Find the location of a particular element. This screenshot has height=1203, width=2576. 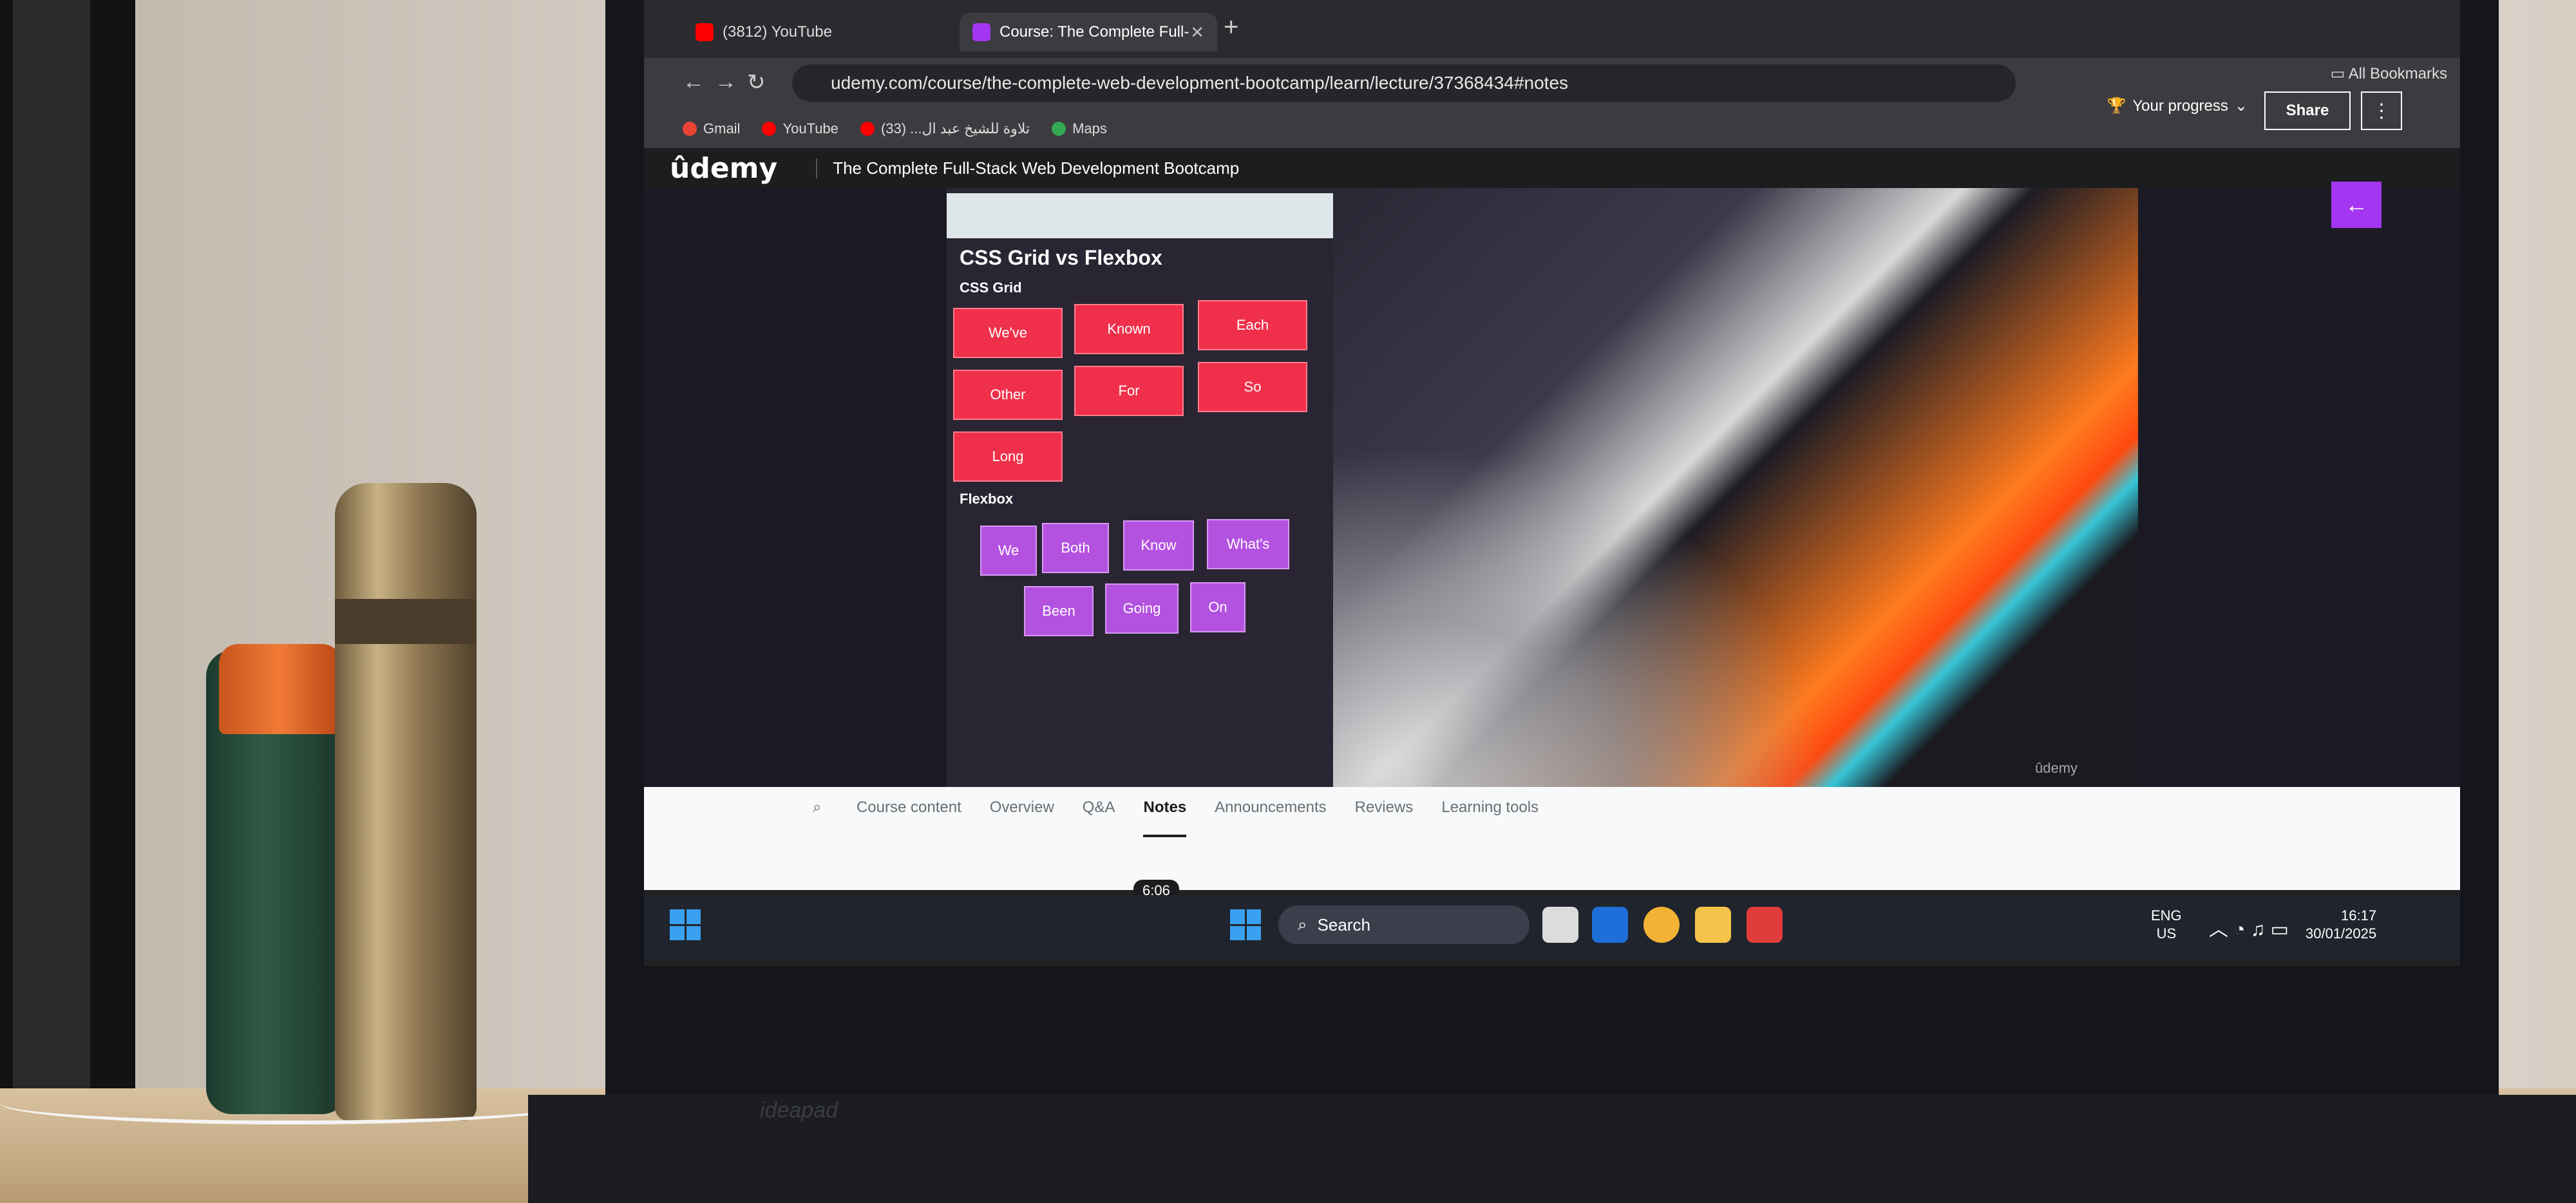

tab-label: (3812) YouTube is located at coordinates (778, 32).